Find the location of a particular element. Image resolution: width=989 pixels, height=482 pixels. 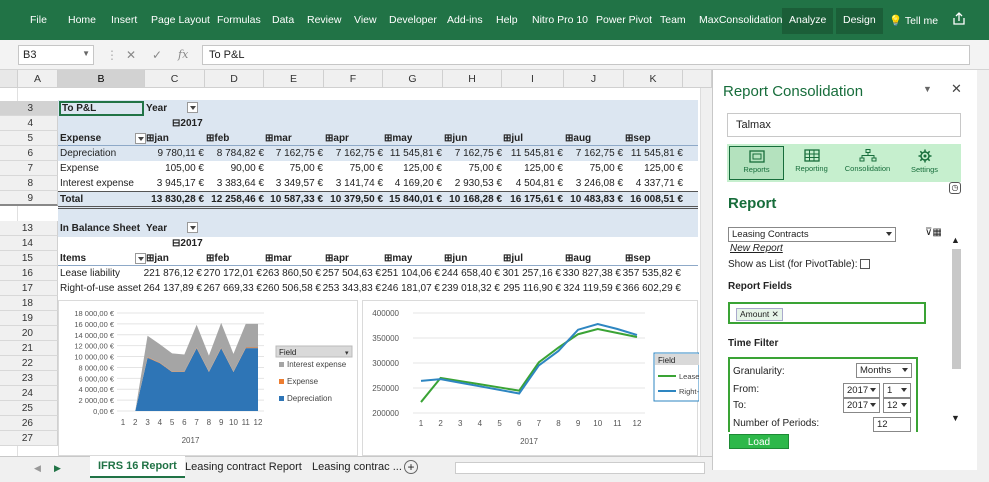

row-header-16: 16 is located at coordinates (29, 273).